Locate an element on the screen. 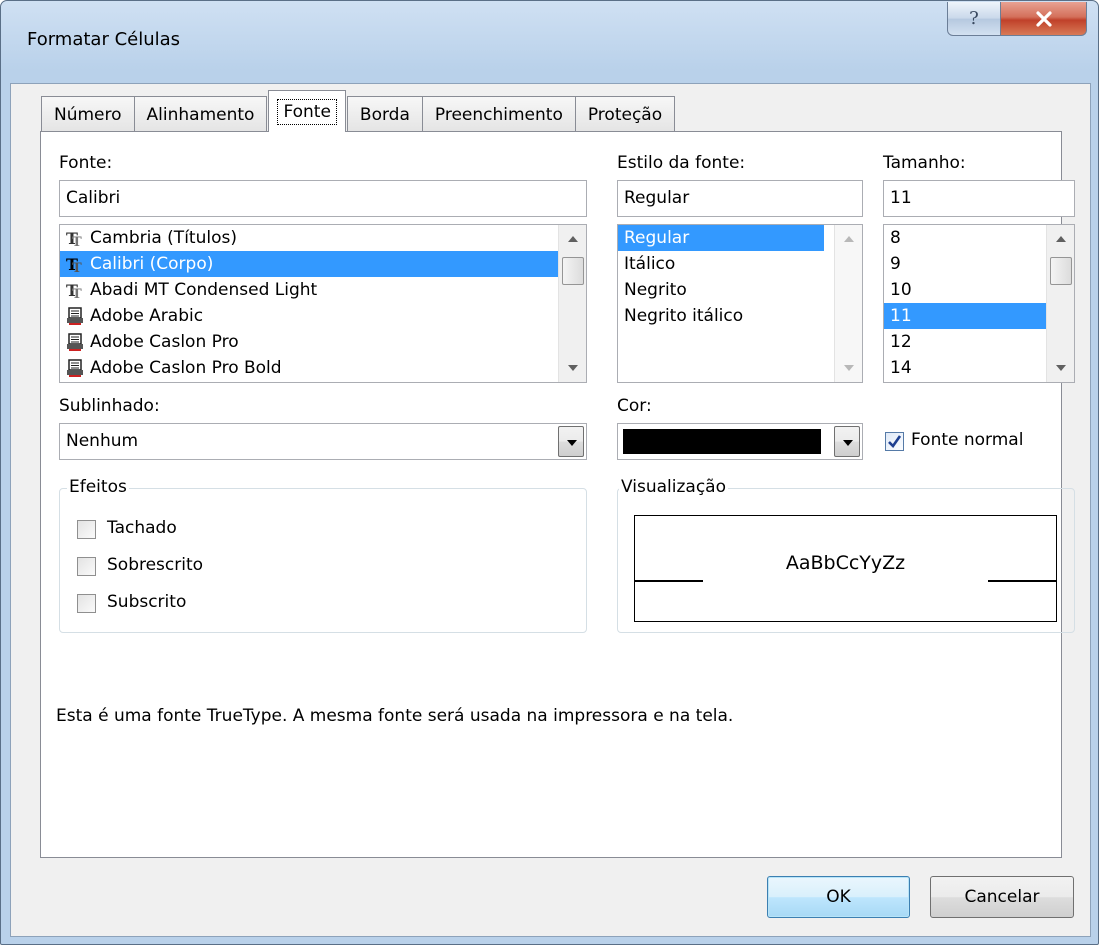  tab-label: Fonte is located at coordinates (307, 111).